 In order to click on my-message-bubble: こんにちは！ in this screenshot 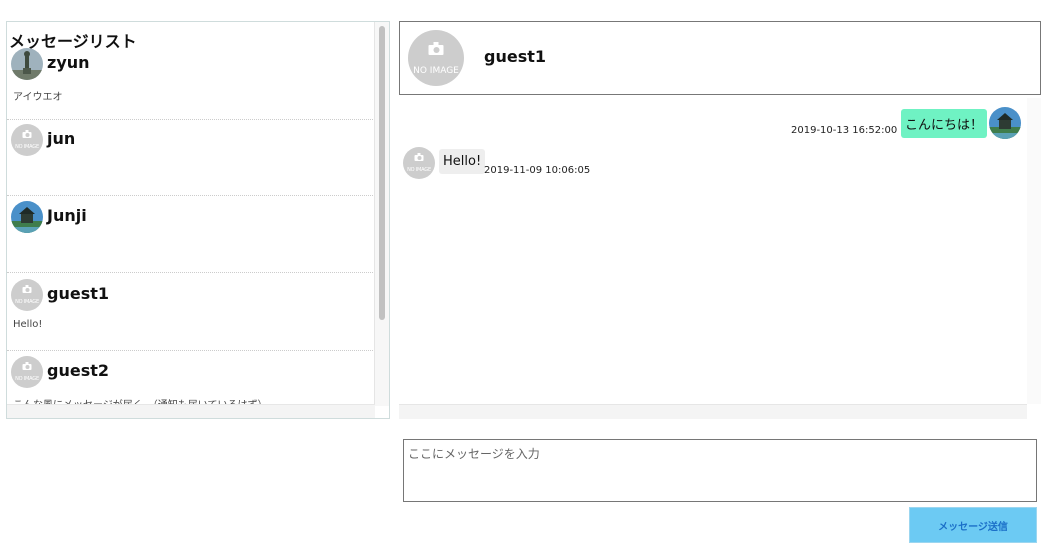, I will do `click(944, 123)`.